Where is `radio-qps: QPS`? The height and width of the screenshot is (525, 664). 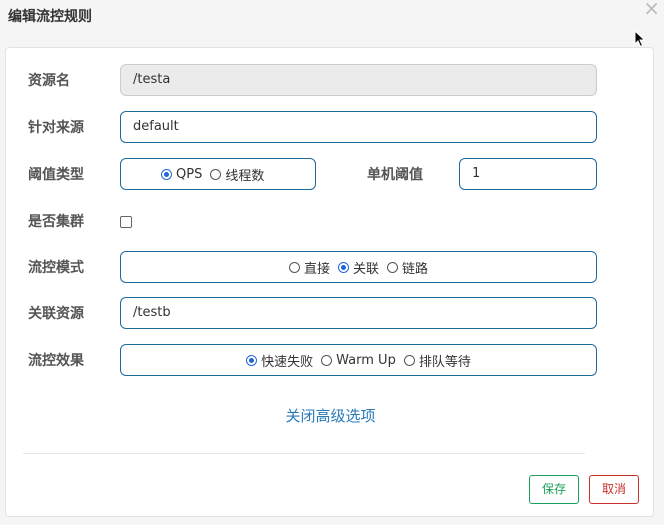
radio-qps: QPS is located at coordinates (181, 174).